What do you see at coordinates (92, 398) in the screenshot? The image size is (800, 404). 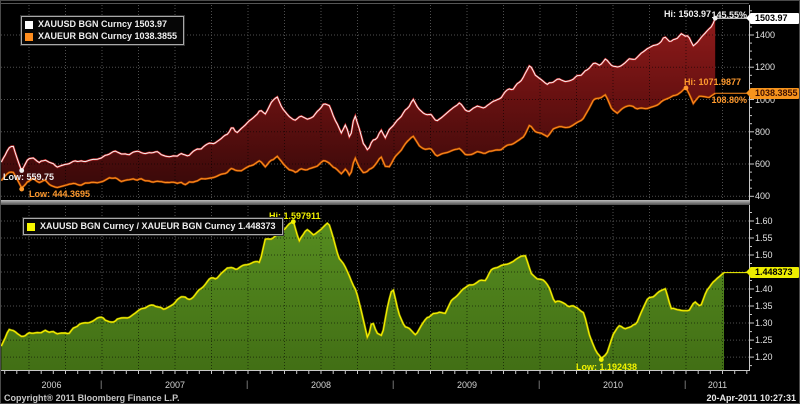 I see `copyright-text: Copyright® 2011 Bloomberg Finance L.P.` at bounding box center [92, 398].